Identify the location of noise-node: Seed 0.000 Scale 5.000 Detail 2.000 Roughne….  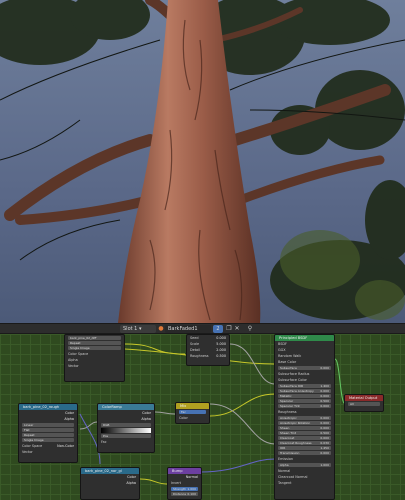
(208, 350).